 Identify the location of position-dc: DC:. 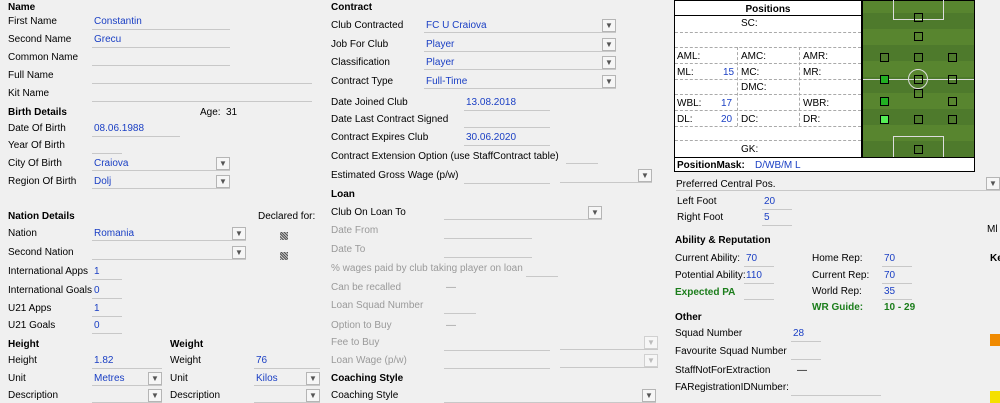
(749, 119).